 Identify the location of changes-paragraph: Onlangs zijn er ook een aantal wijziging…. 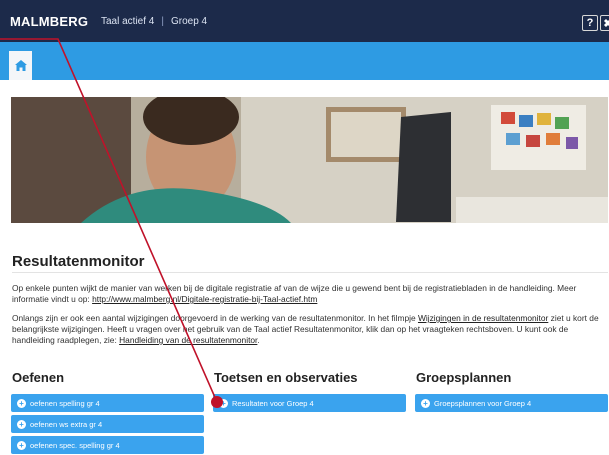
(310, 329).